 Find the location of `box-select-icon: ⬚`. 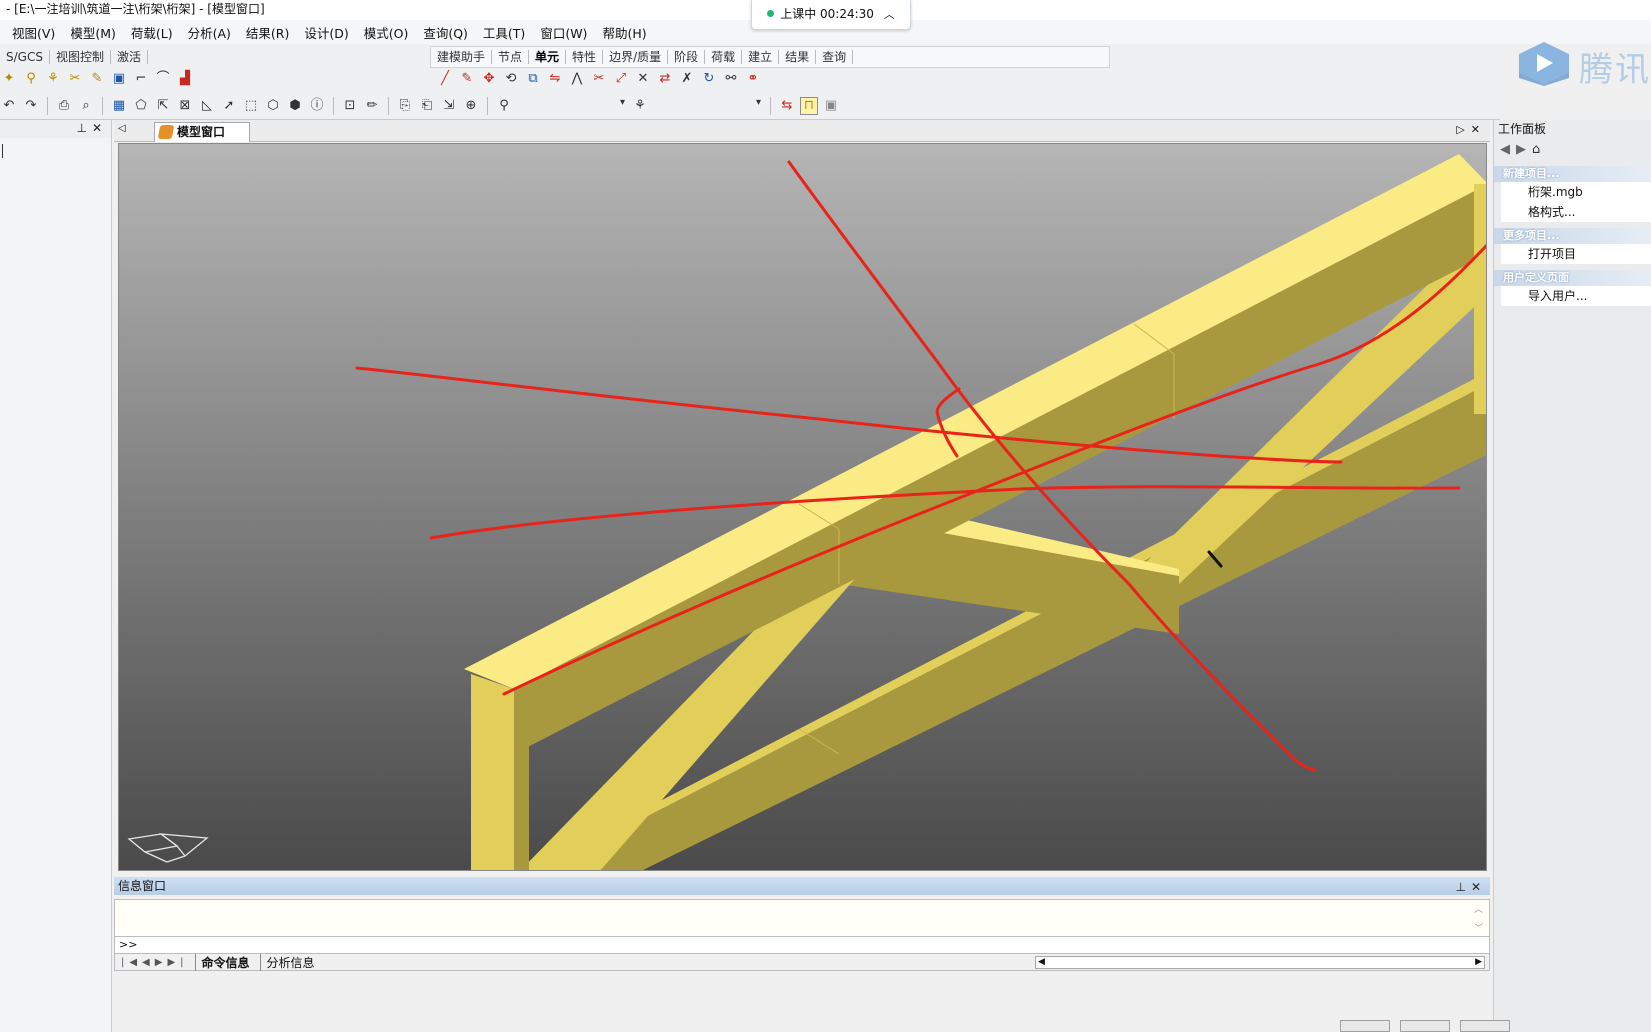

box-select-icon: ⬚ is located at coordinates (251, 106).